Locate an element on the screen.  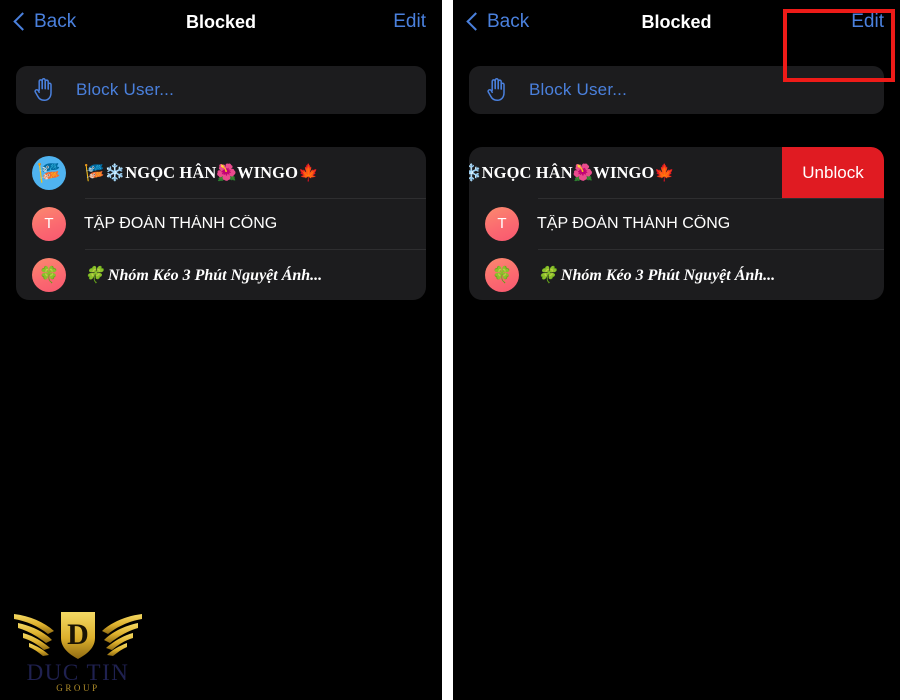
svg-text: D is located at coordinates (78, 634).